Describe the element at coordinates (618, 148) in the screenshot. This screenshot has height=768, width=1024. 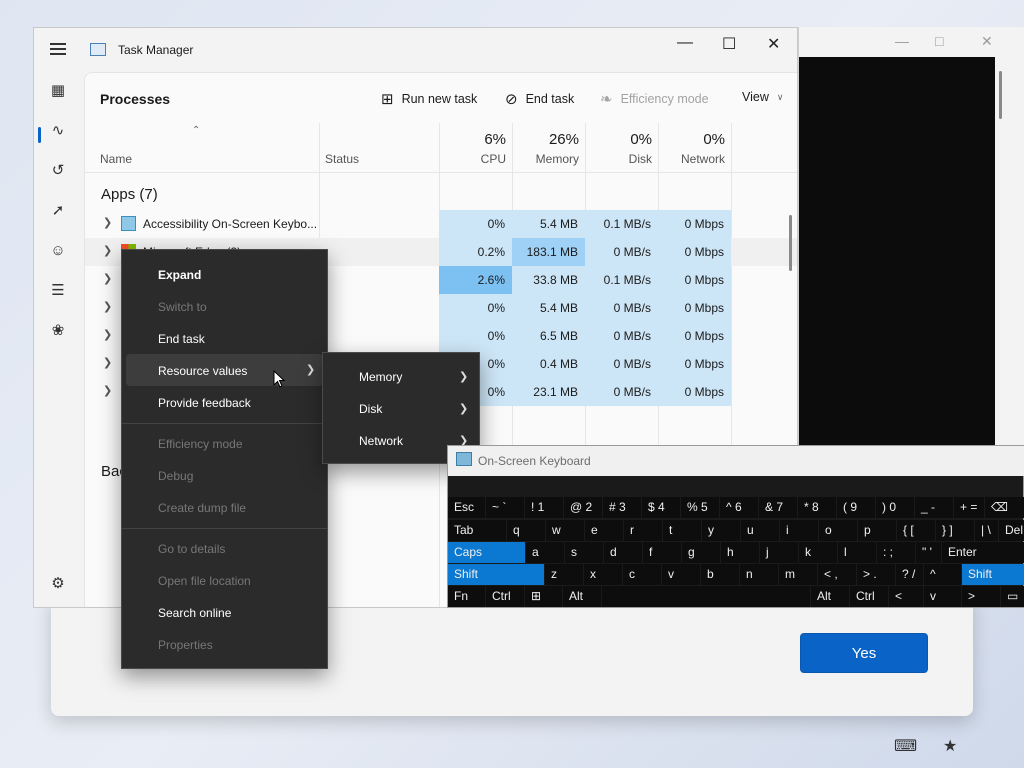
I see `disk-column-header: 0% Disk` at that location.